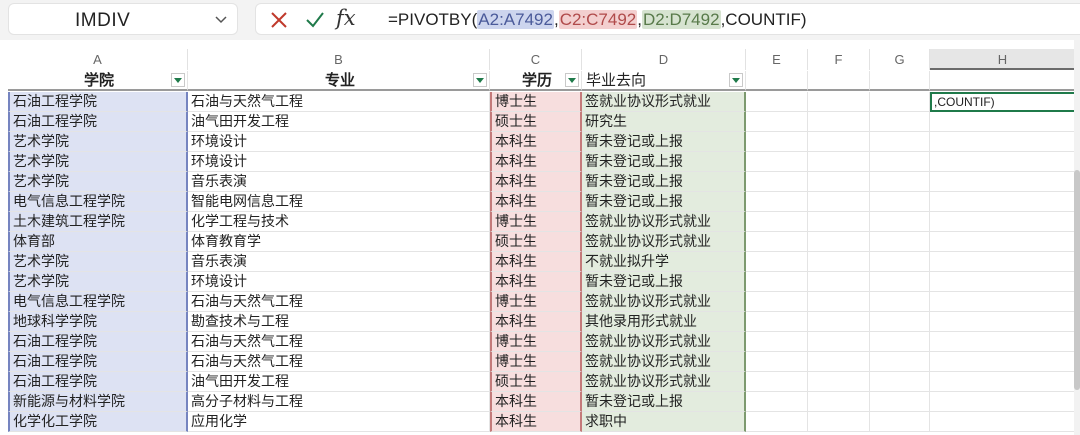 The image size is (1080, 435). I want to click on name-box: IMDIV, so click(123, 19).